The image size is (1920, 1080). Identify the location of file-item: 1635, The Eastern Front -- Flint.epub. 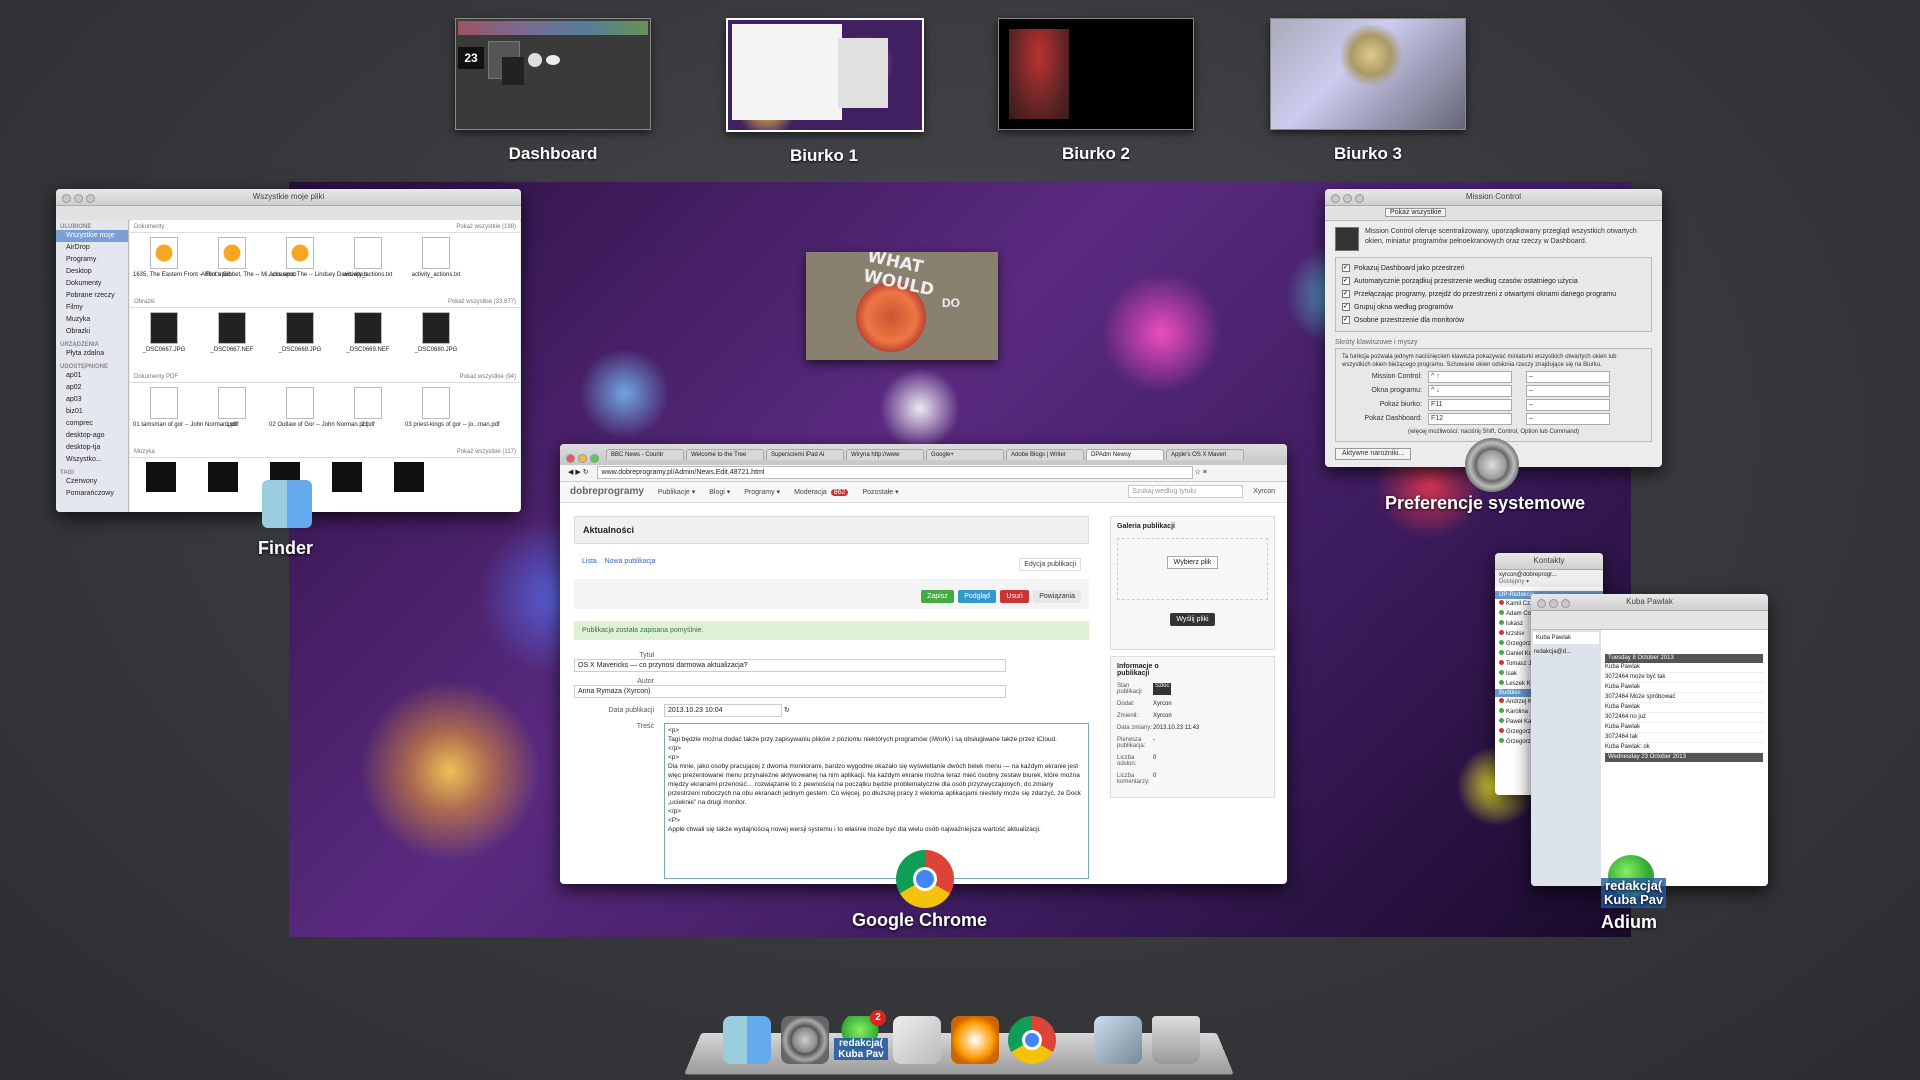
(182, 257).